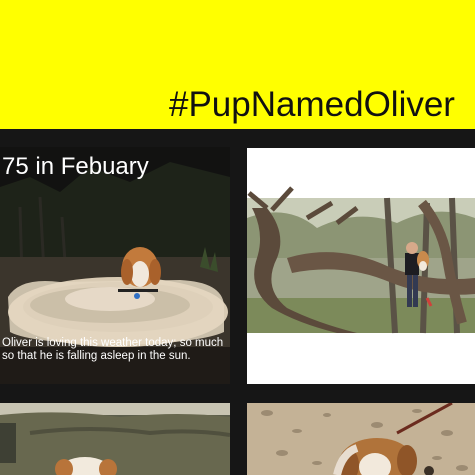  Describe the element at coordinates (312, 104) in the screenshot. I see `page-title: #PupNamedOliver` at that location.